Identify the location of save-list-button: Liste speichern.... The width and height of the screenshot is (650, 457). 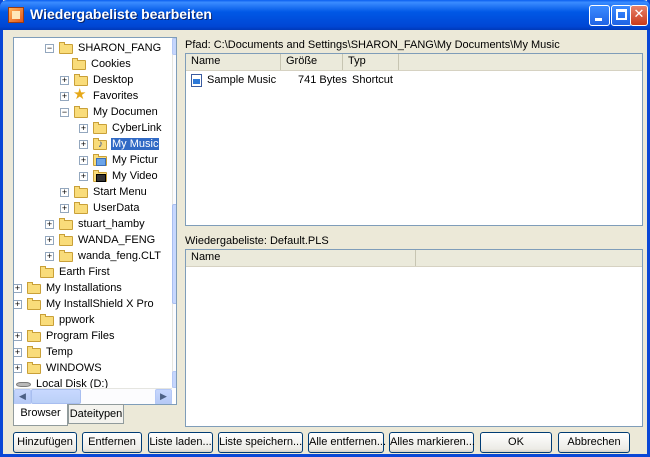
(260, 442).